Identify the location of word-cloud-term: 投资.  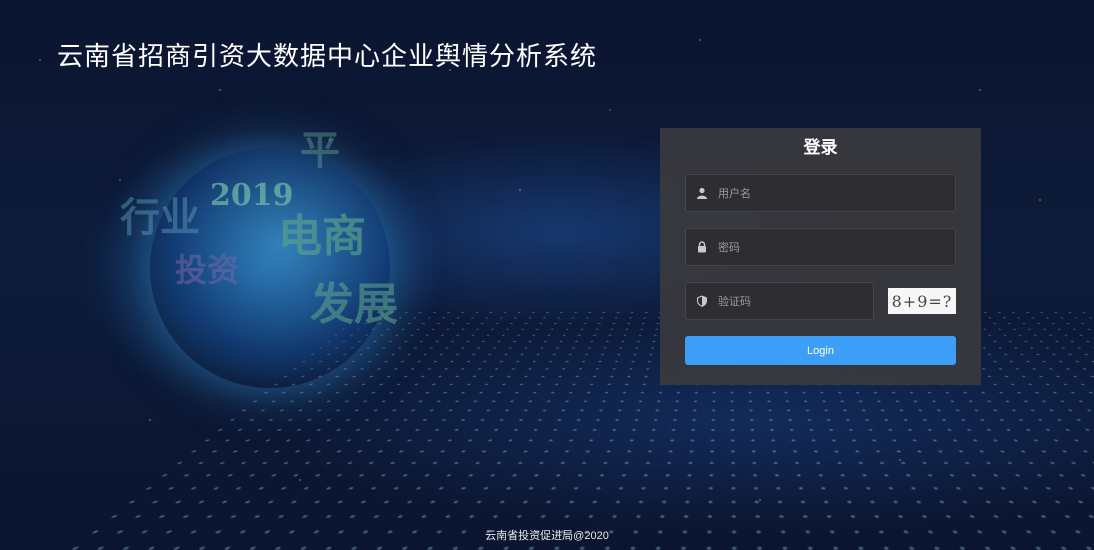
(207, 268).